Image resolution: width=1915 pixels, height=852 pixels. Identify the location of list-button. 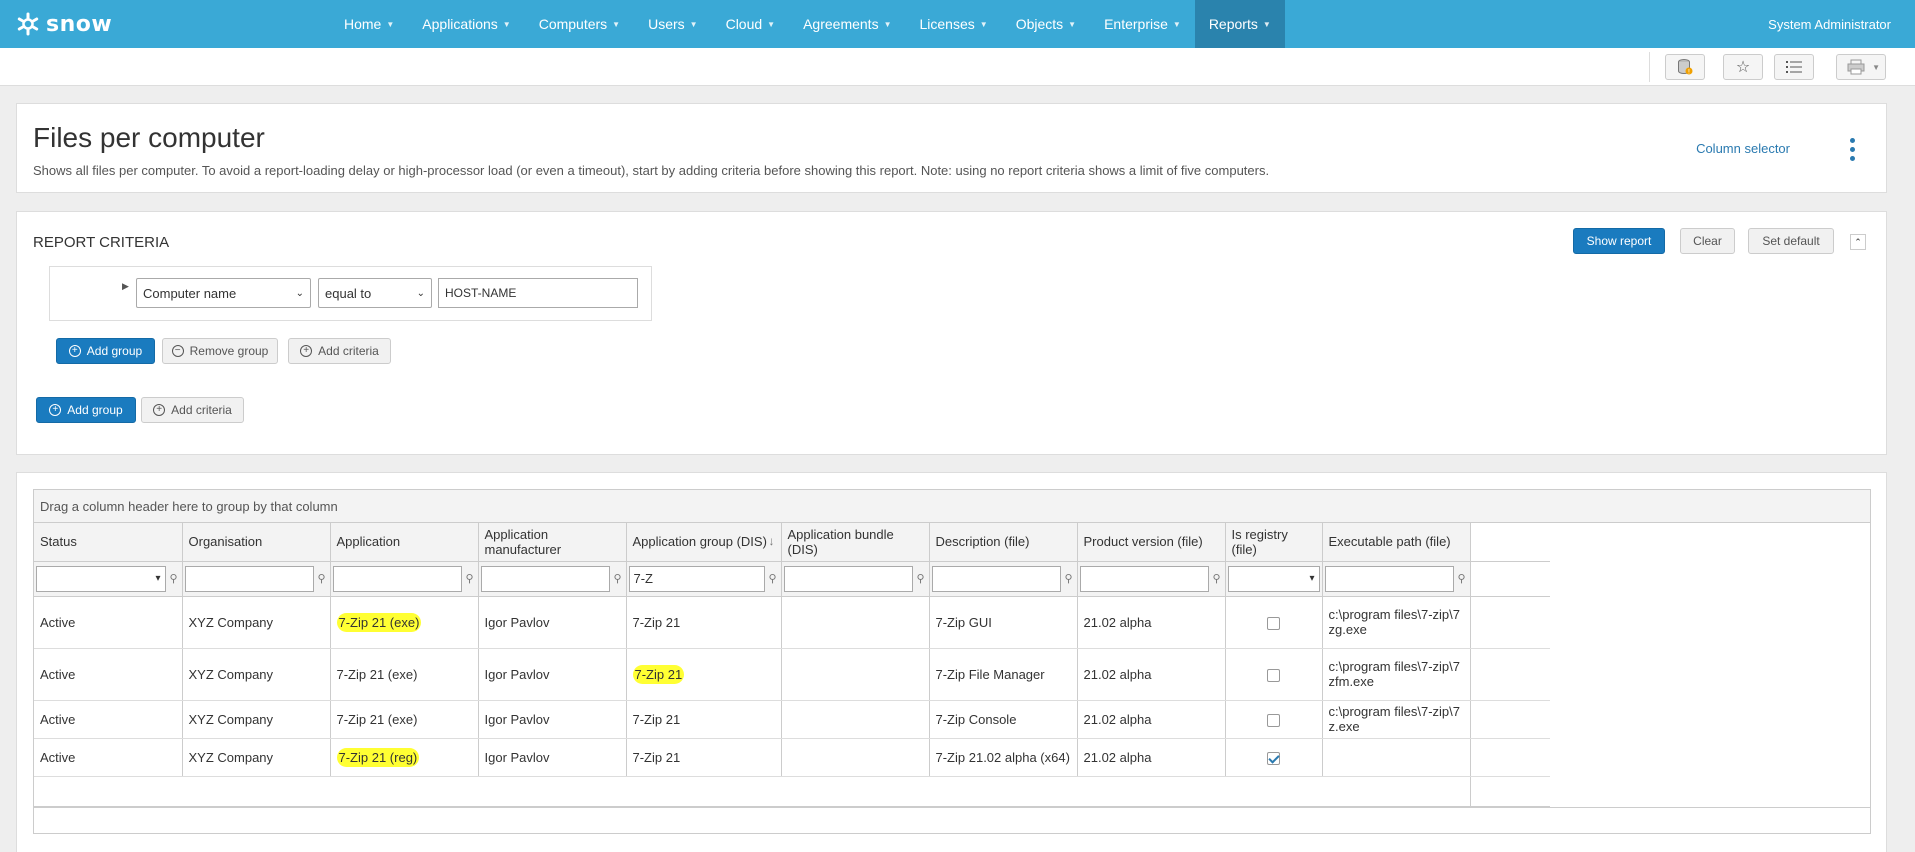
(1794, 67).